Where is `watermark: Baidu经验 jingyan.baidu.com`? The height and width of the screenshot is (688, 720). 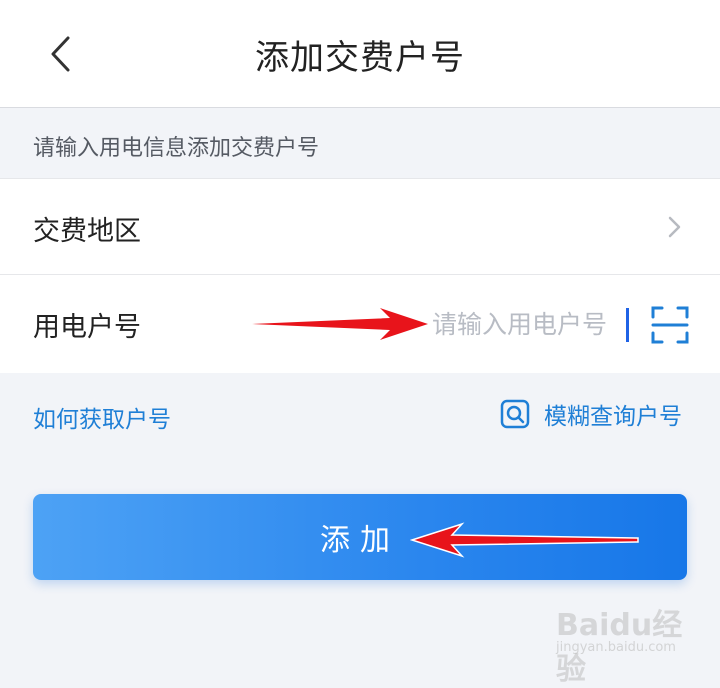
watermark: Baidu经验 jingyan.baidu.com is located at coordinates (631, 643).